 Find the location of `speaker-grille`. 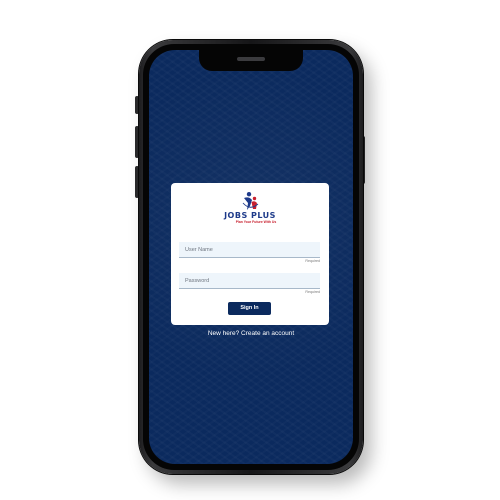

speaker-grille is located at coordinates (251, 59).